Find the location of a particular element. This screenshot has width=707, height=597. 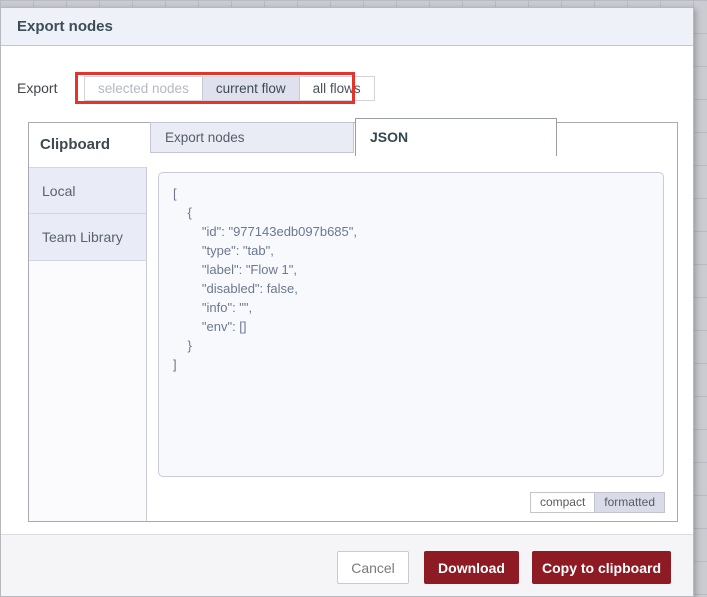

format-compact-button: compact is located at coordinates (562, 502).